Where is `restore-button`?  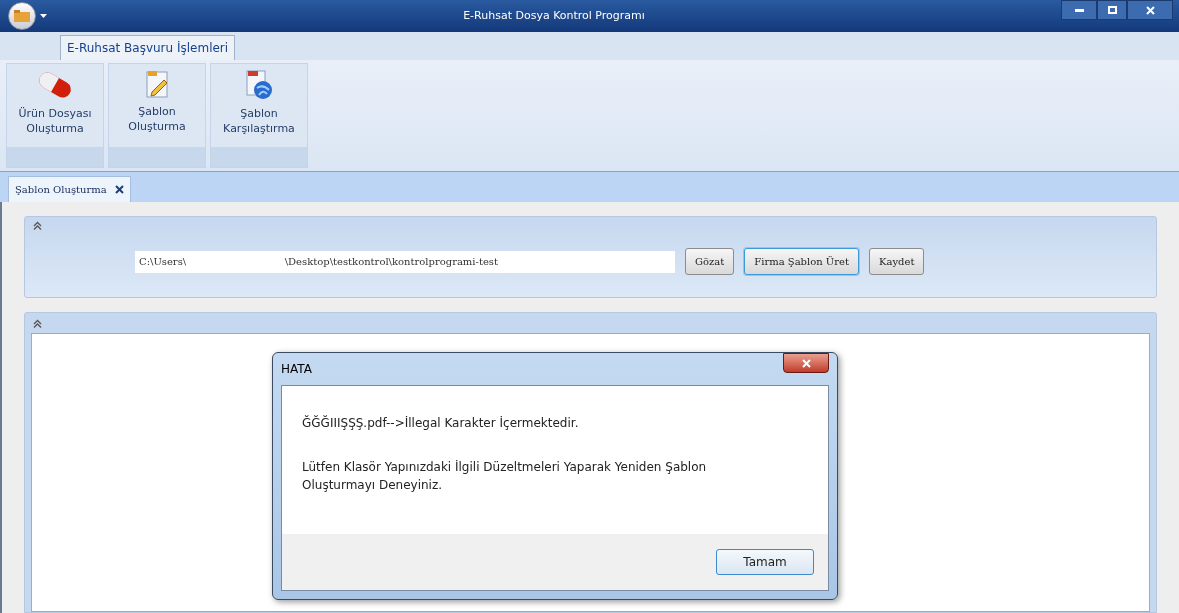 restore-button is located at coordinates (1112, 10).